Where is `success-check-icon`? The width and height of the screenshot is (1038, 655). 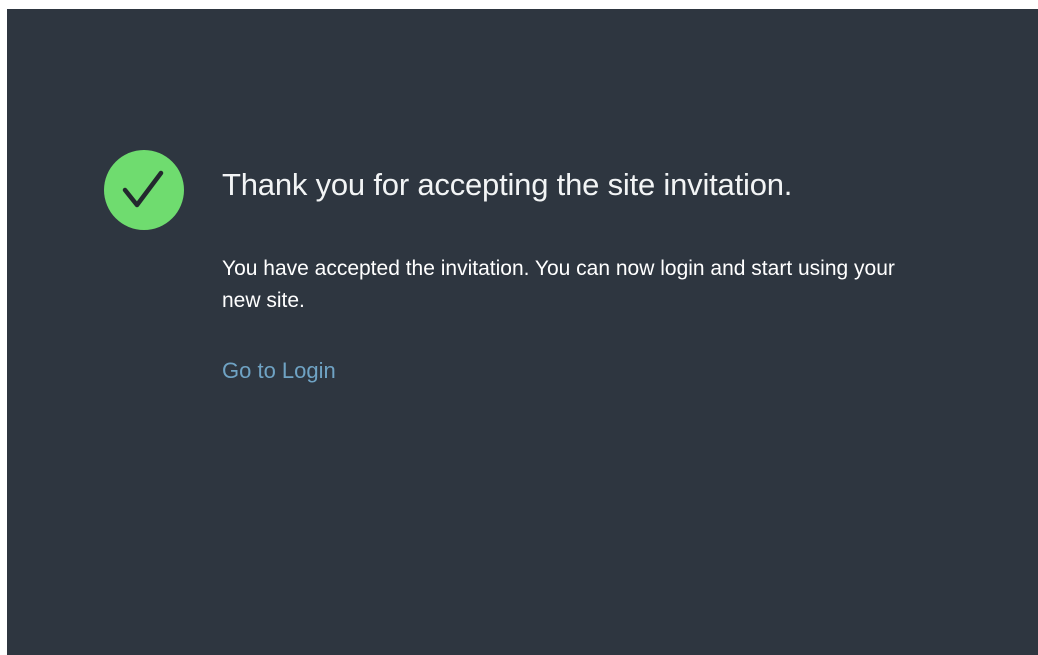
success-check-icon is located at coordinates (144, 190).